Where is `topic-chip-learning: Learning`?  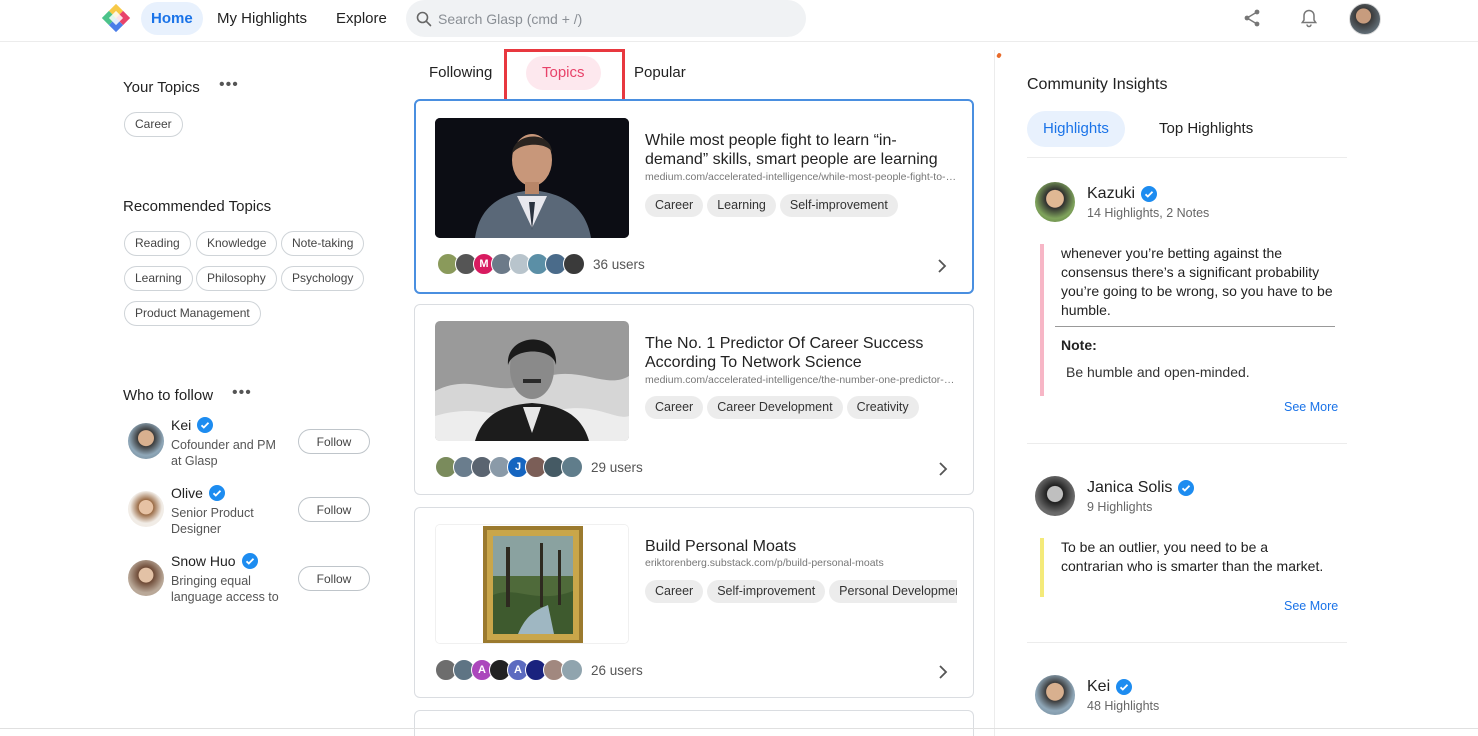 topic-chip-learning: Learning is located at coordinates (158, 278).